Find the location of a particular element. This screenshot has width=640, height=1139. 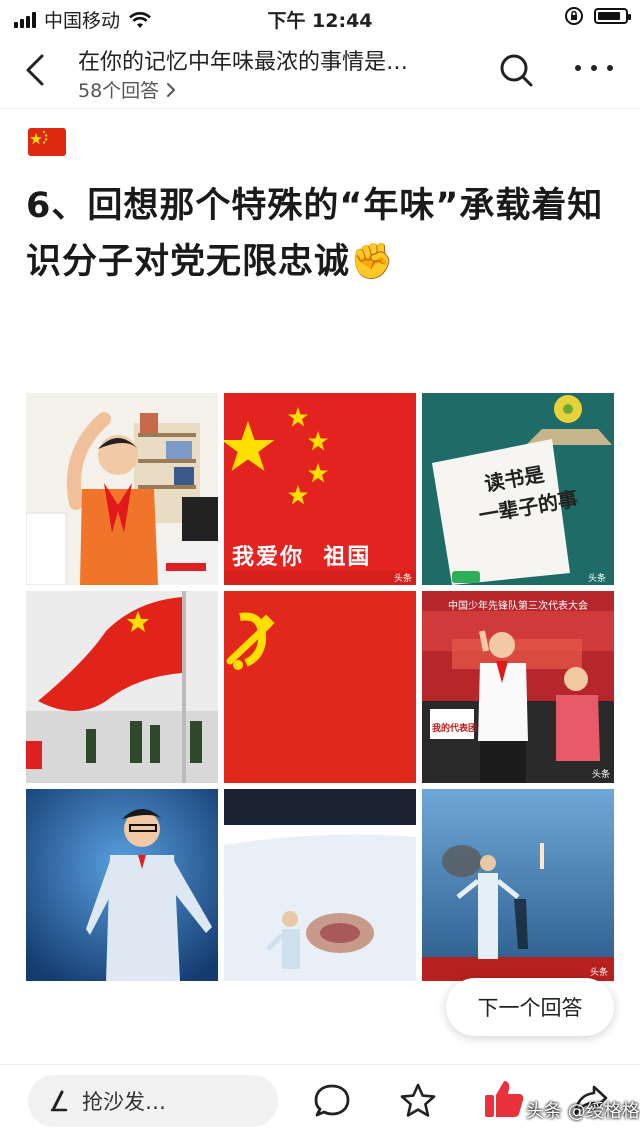

image-national-flag: 我爱你 祖国 头条 is located at coordinates (320, 489).